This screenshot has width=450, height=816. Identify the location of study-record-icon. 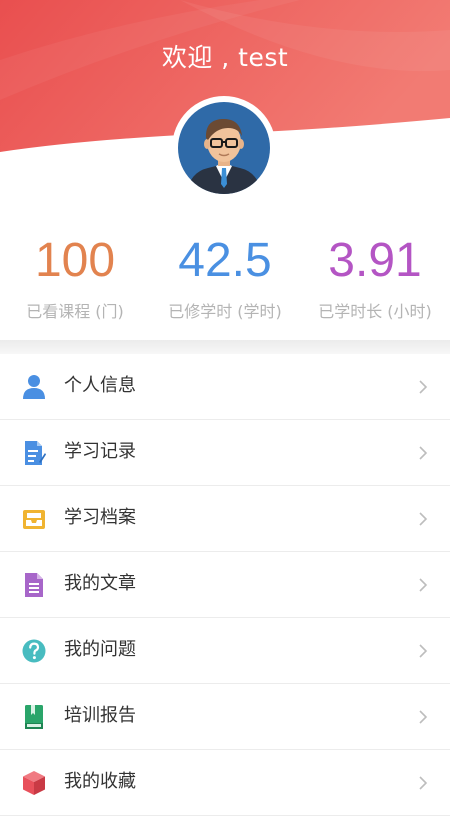
(35, 453).